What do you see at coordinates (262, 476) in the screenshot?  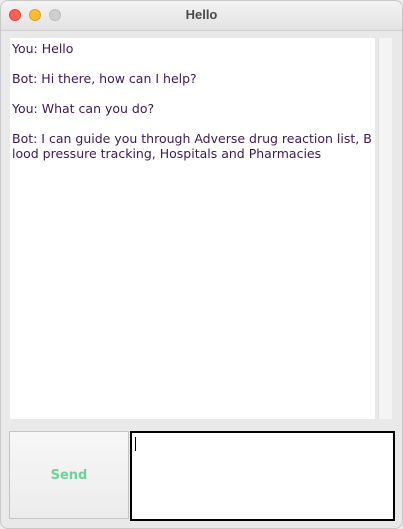 I see `message-input` at bounding box center [262, 476].